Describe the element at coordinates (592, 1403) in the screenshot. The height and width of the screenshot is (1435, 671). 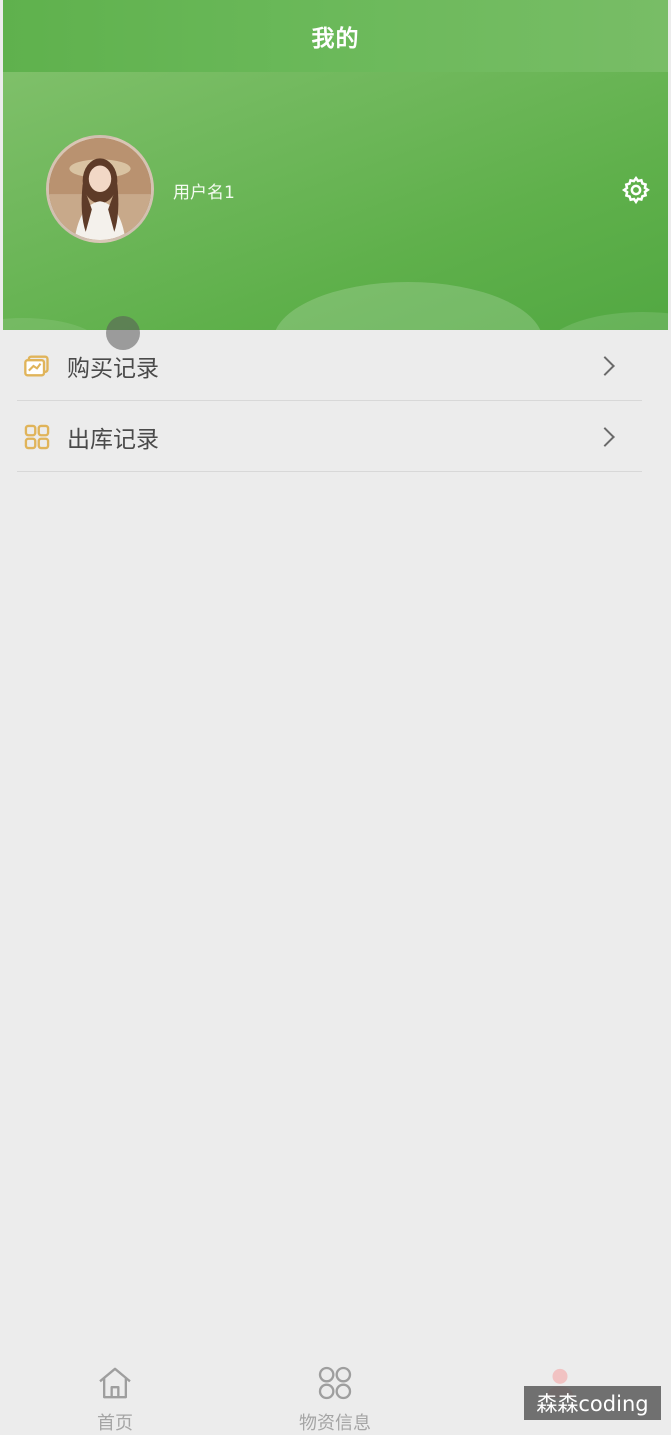
I see `watermark: 森森coding` at that location.